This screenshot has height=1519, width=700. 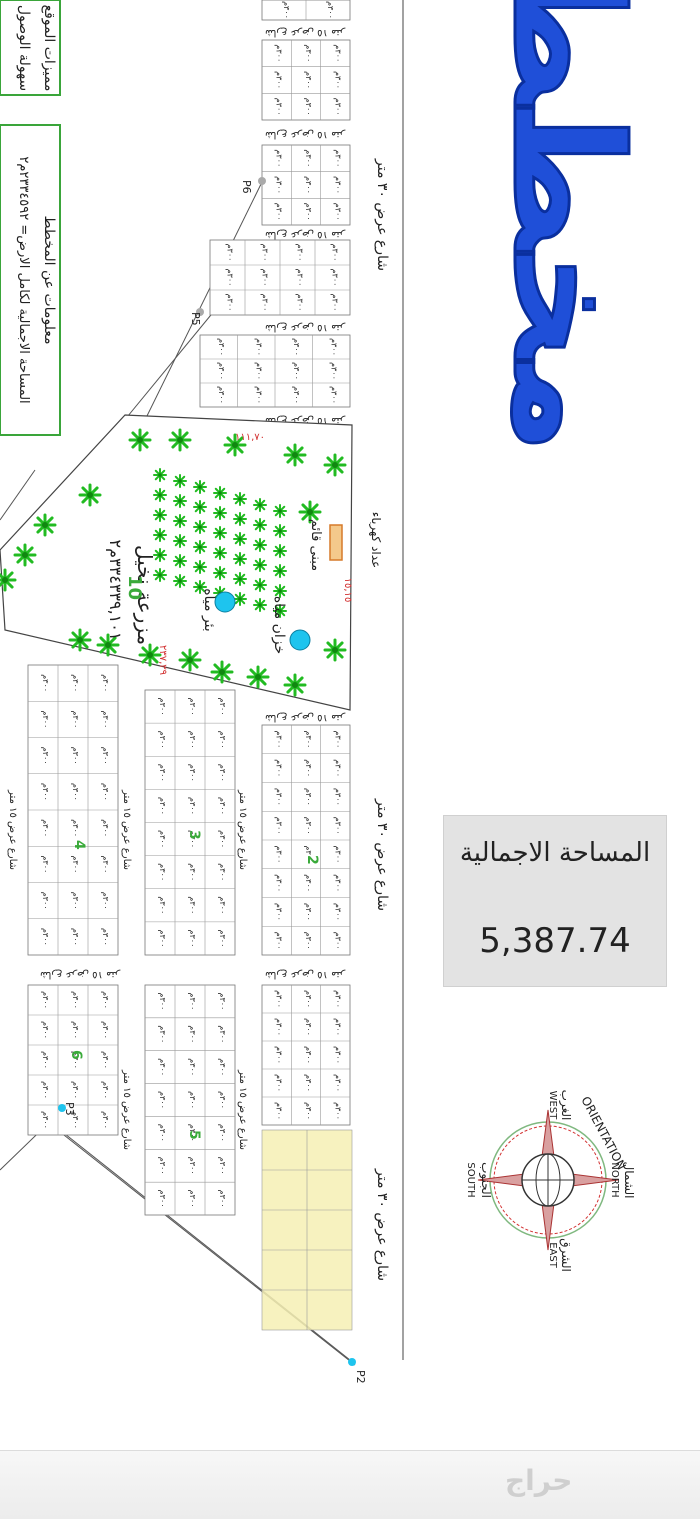 What do you see at coordinates (565, 1105) in the screenshot?
I see `compass-west-ar: الغرب` at bounding box center [565, 1105].